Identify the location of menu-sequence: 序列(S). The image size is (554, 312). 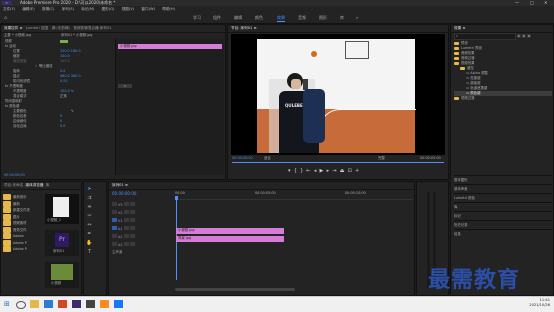
(68, 9).